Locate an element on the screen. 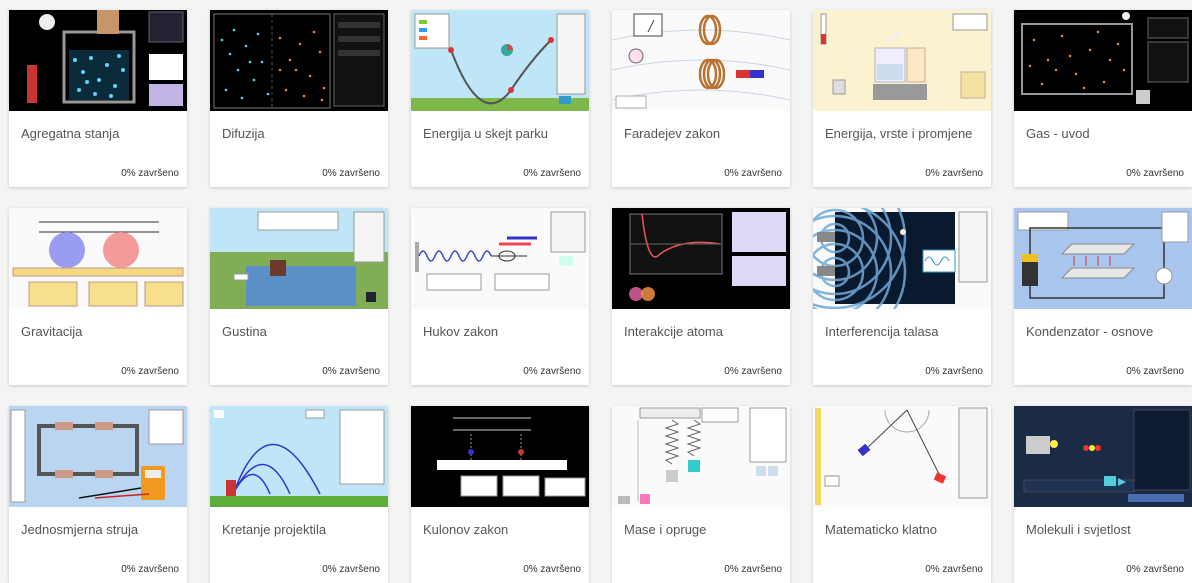 This screenshot has height=583, width=1192. simulation-title: Energija, vrste i promjene is located at coordinates (899, 133).